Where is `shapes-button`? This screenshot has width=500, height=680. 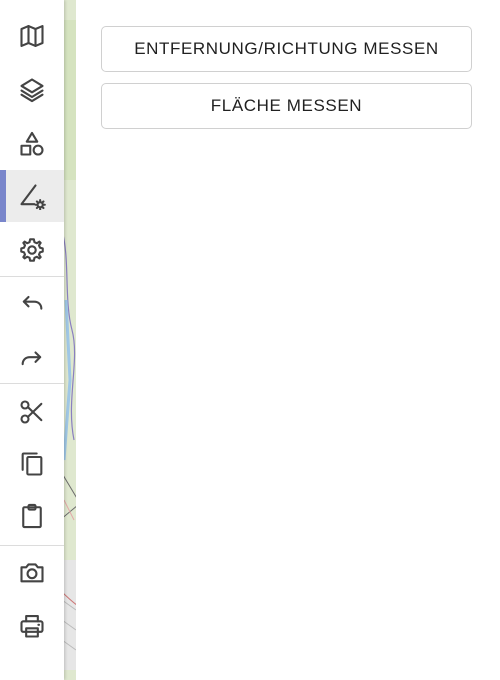 shapes-button is located at coordinates (32, 144).